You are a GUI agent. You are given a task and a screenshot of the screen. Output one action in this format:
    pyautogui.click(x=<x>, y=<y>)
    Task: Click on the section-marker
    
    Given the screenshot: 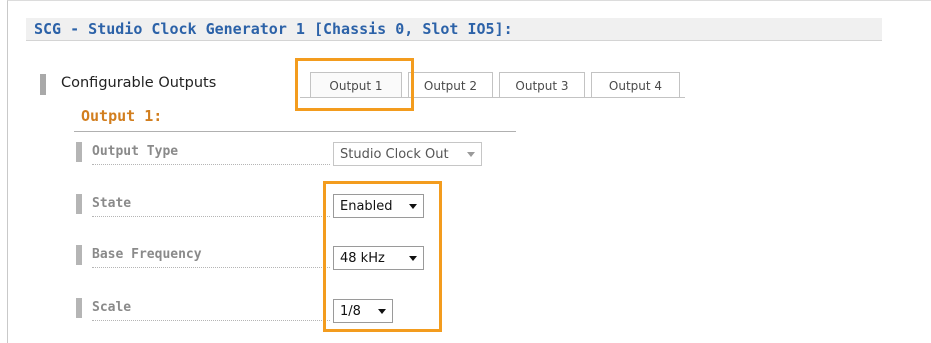 What is the action you would take?
    pyautogui.click(x=43, y=84)
    